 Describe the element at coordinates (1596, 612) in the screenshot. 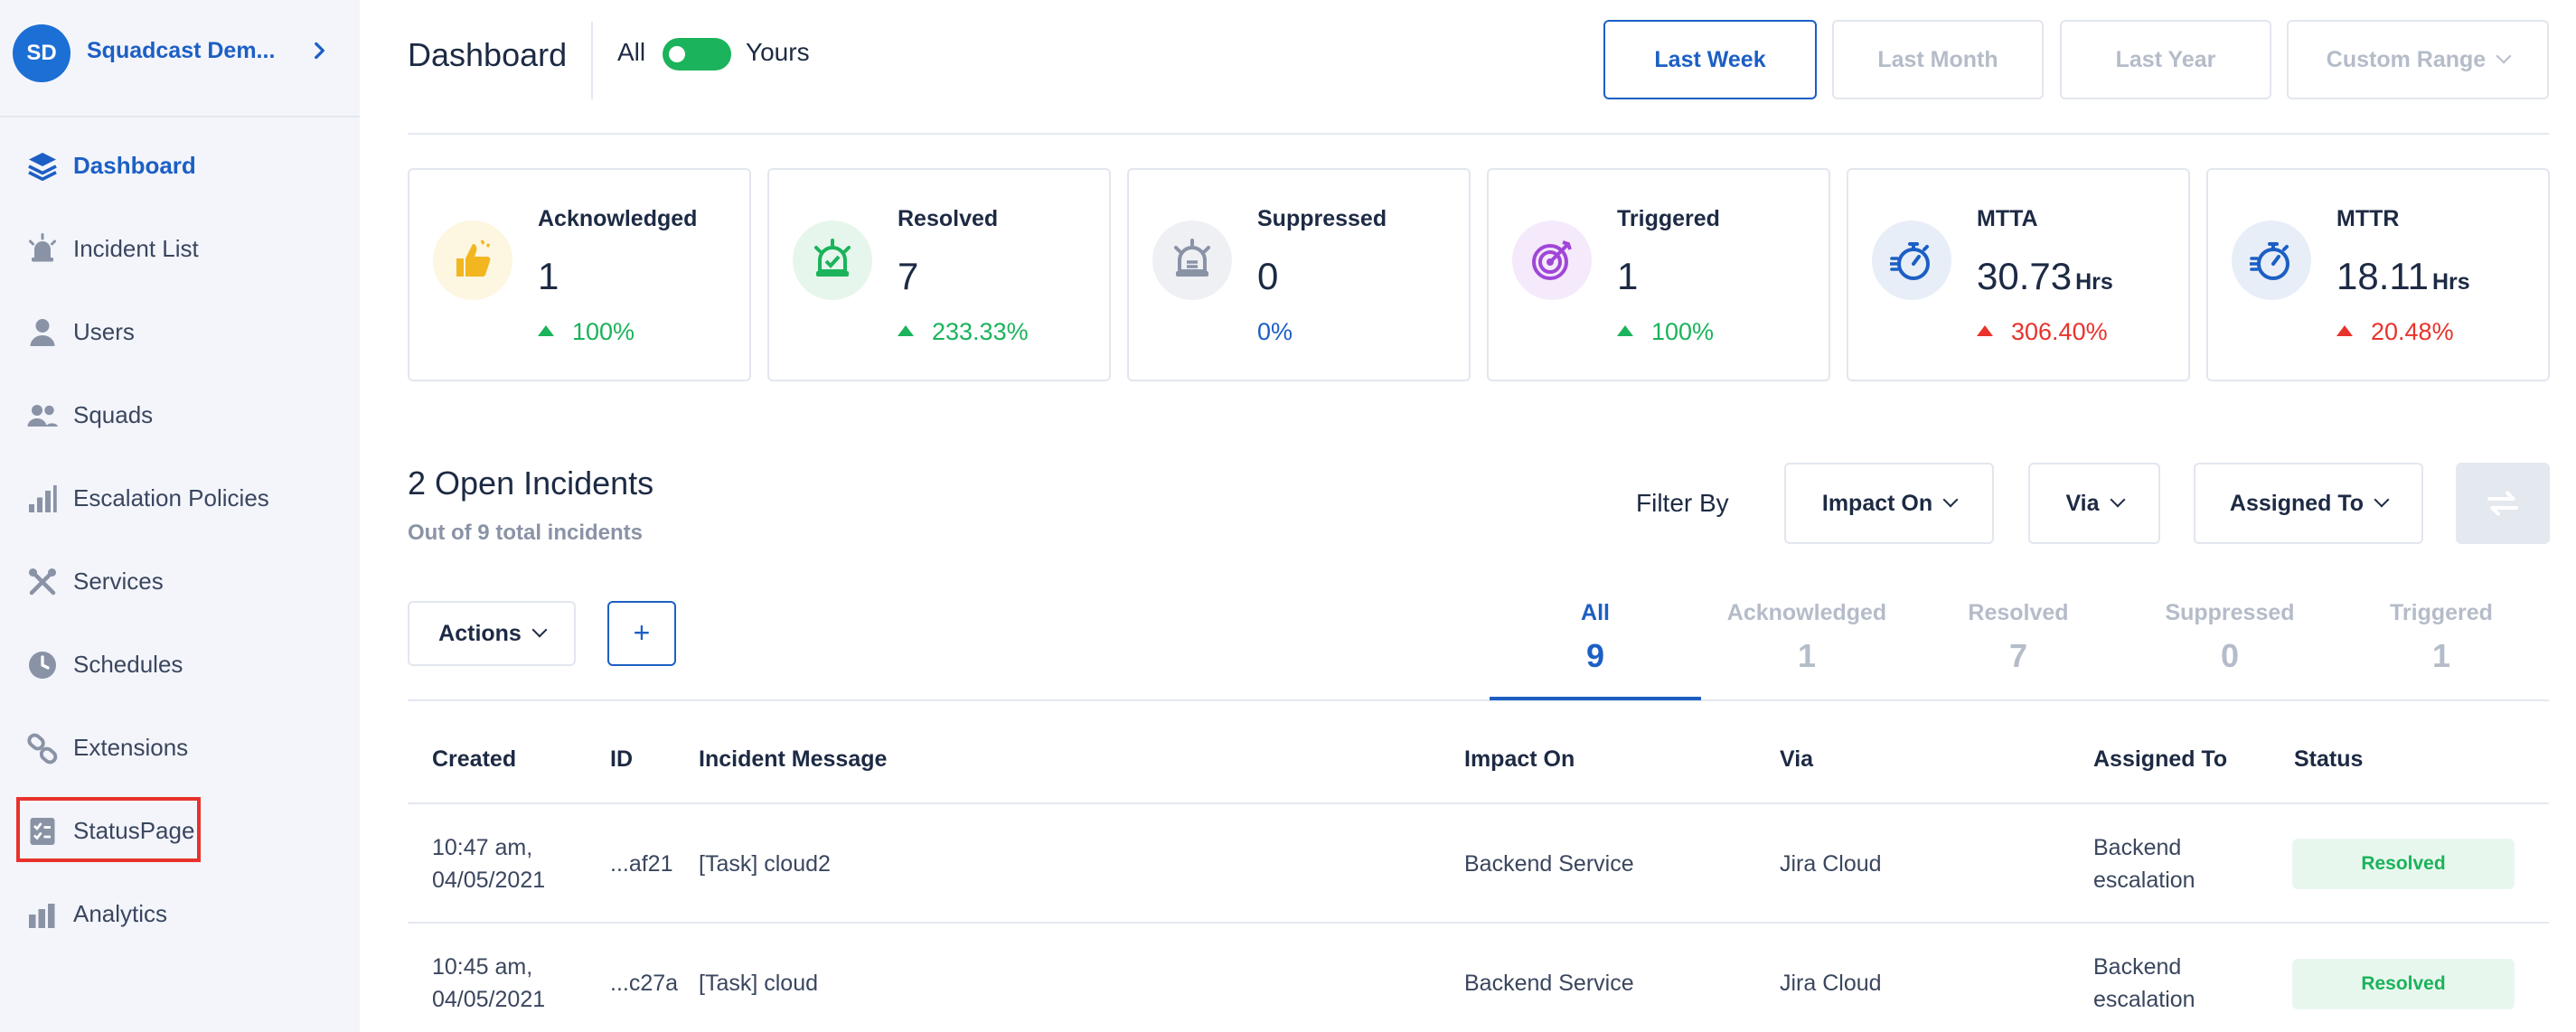

I see `tab-label: All` at that location.